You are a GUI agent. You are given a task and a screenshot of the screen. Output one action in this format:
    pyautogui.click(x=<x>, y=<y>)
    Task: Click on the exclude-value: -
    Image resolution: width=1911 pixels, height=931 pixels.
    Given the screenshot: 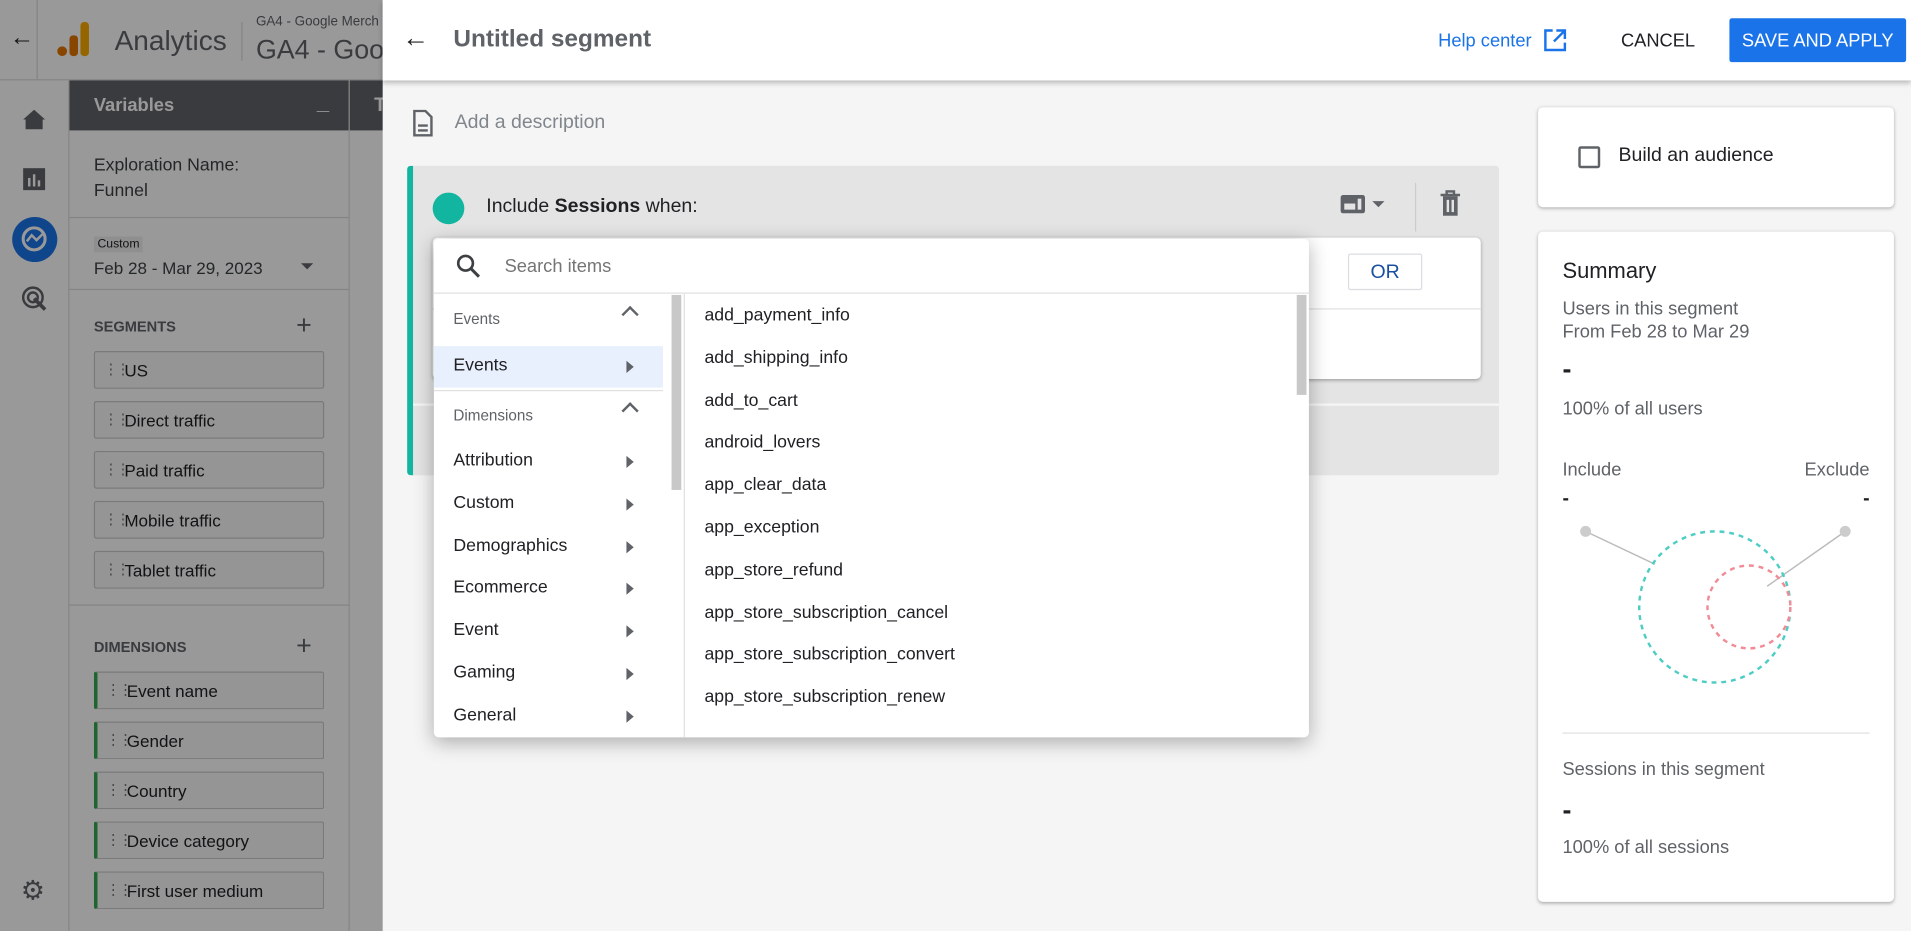 What is the action you would take?
    pyautogui.click(x=1866, y=499)
    